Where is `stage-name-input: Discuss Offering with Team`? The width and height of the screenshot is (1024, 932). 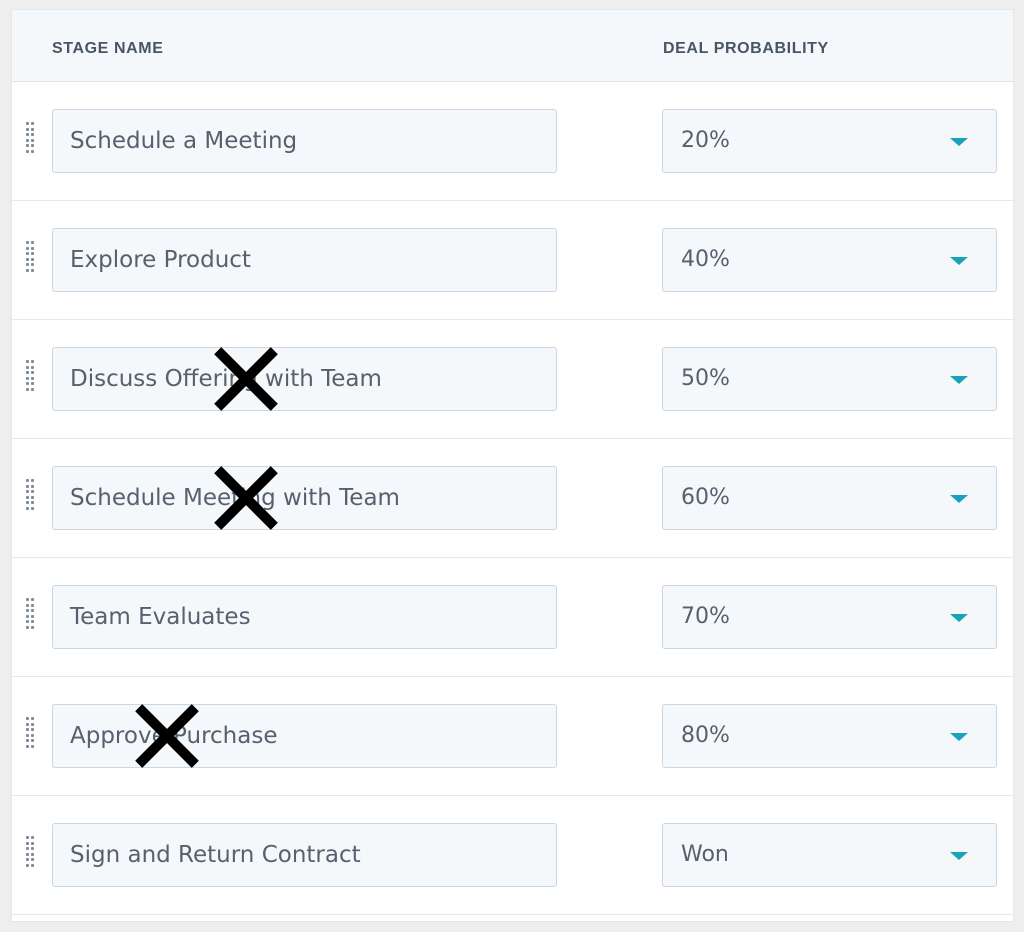 stage-name-input: Discuss Offering with Team is located at coordinates (304, 379).